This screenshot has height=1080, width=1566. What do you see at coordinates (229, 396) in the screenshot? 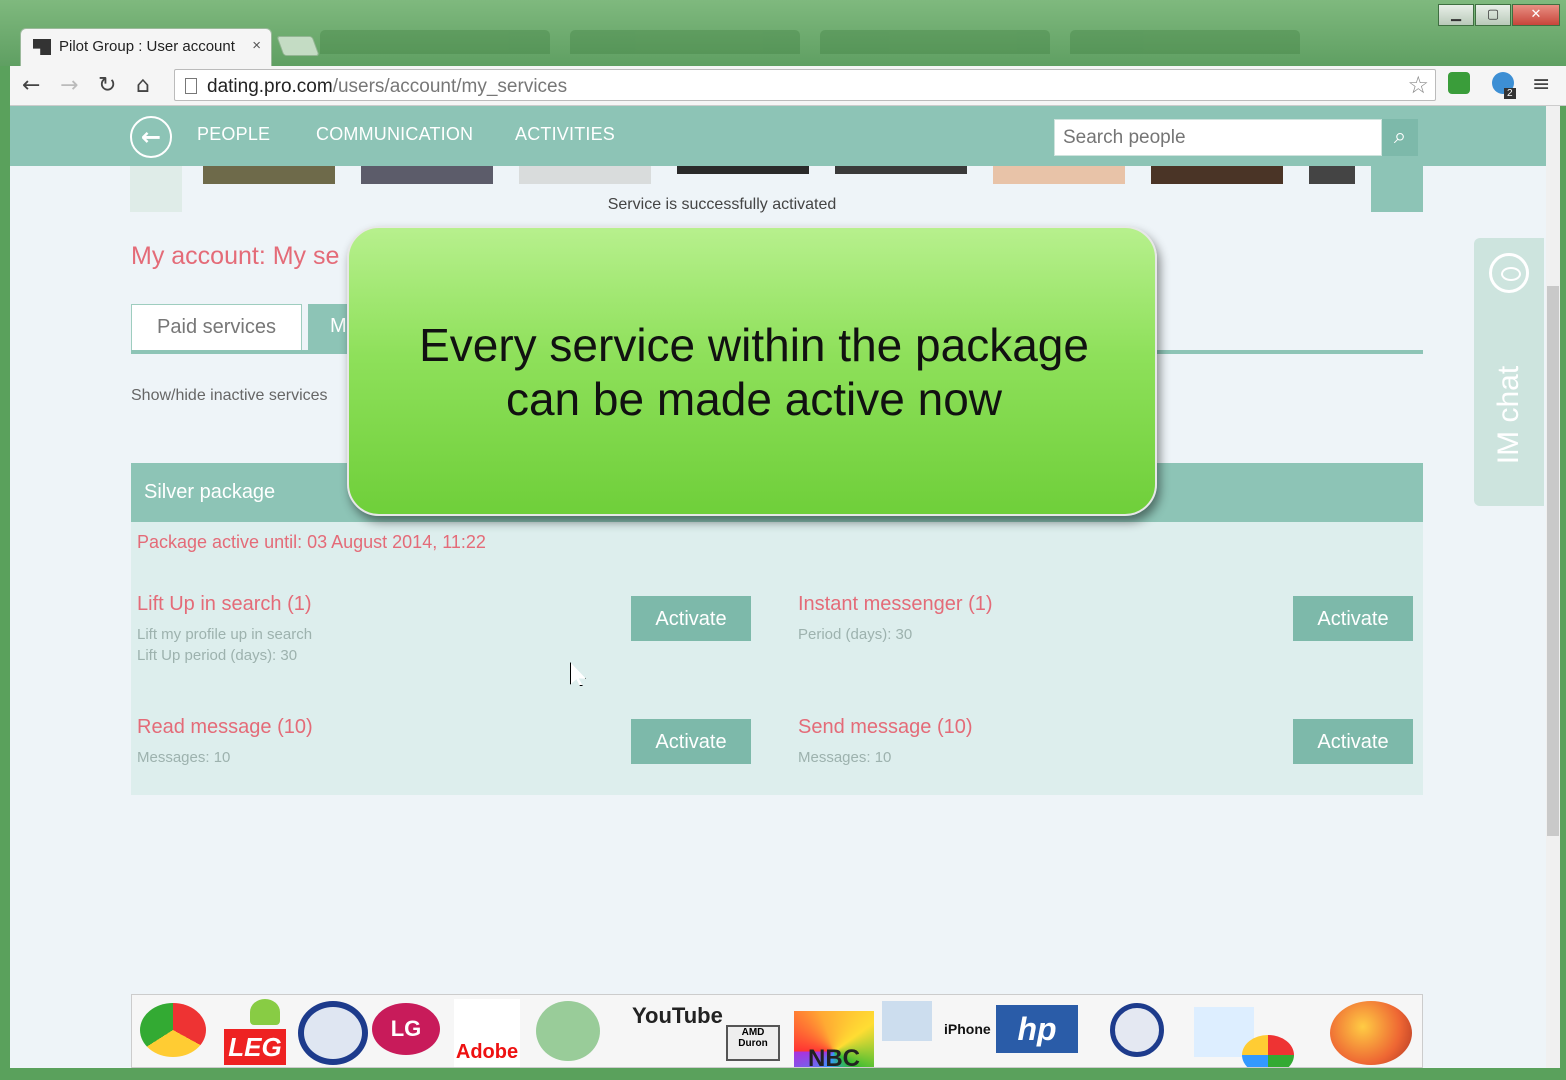
I see `show-hide-inactive-link: Show/hide inactive services` at bounding box center [229, 396].